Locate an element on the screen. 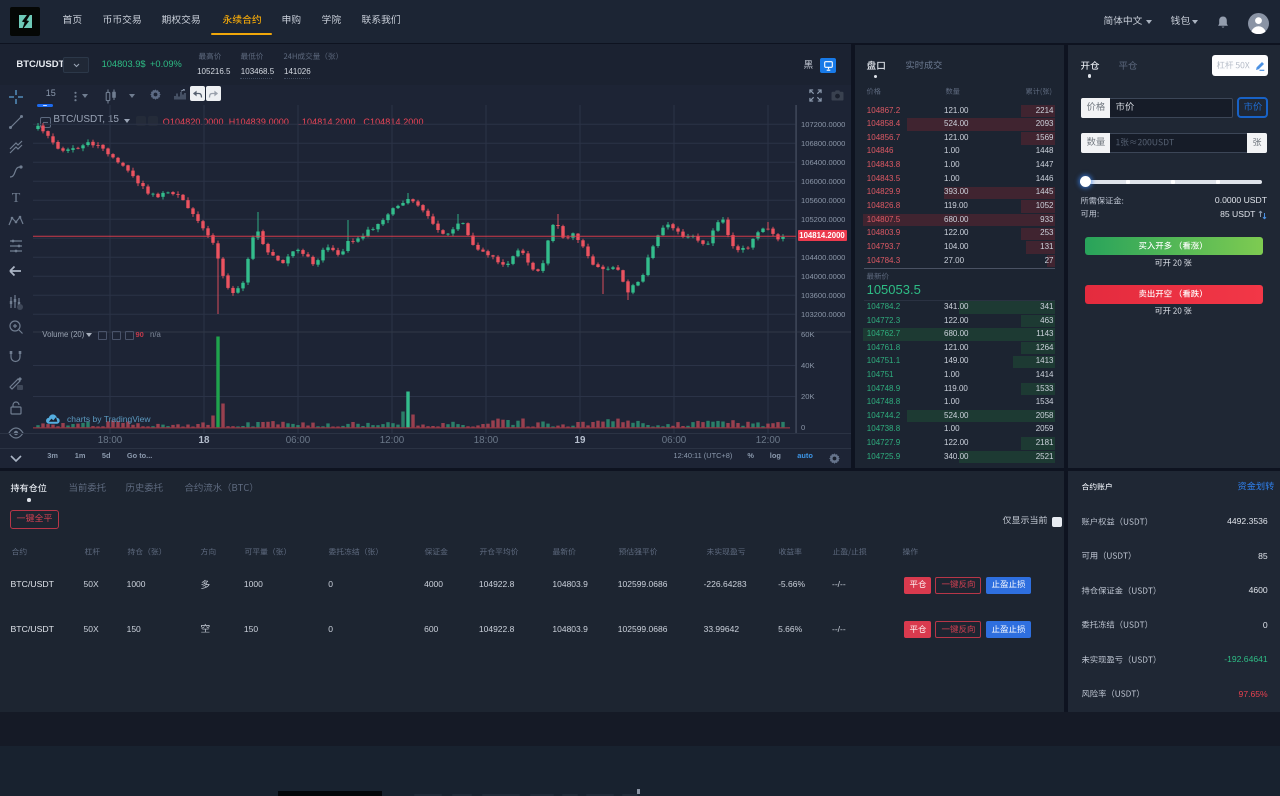 The width and height of the screenshot is (1280, 796). svg-text: 106400.0000 is located at coordinates (823, 162).